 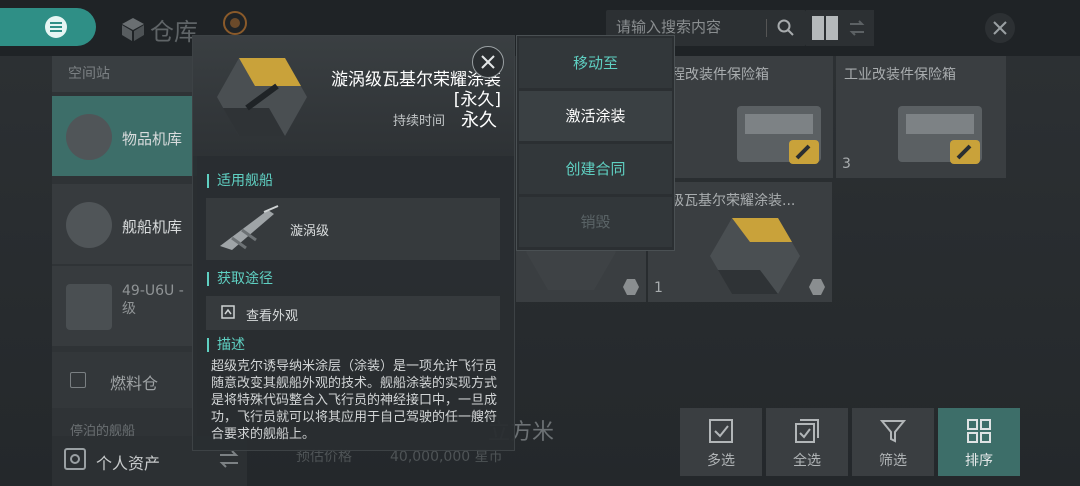 I want to click on menu-item-move-to: 移动至, so click(x=595, y=63).